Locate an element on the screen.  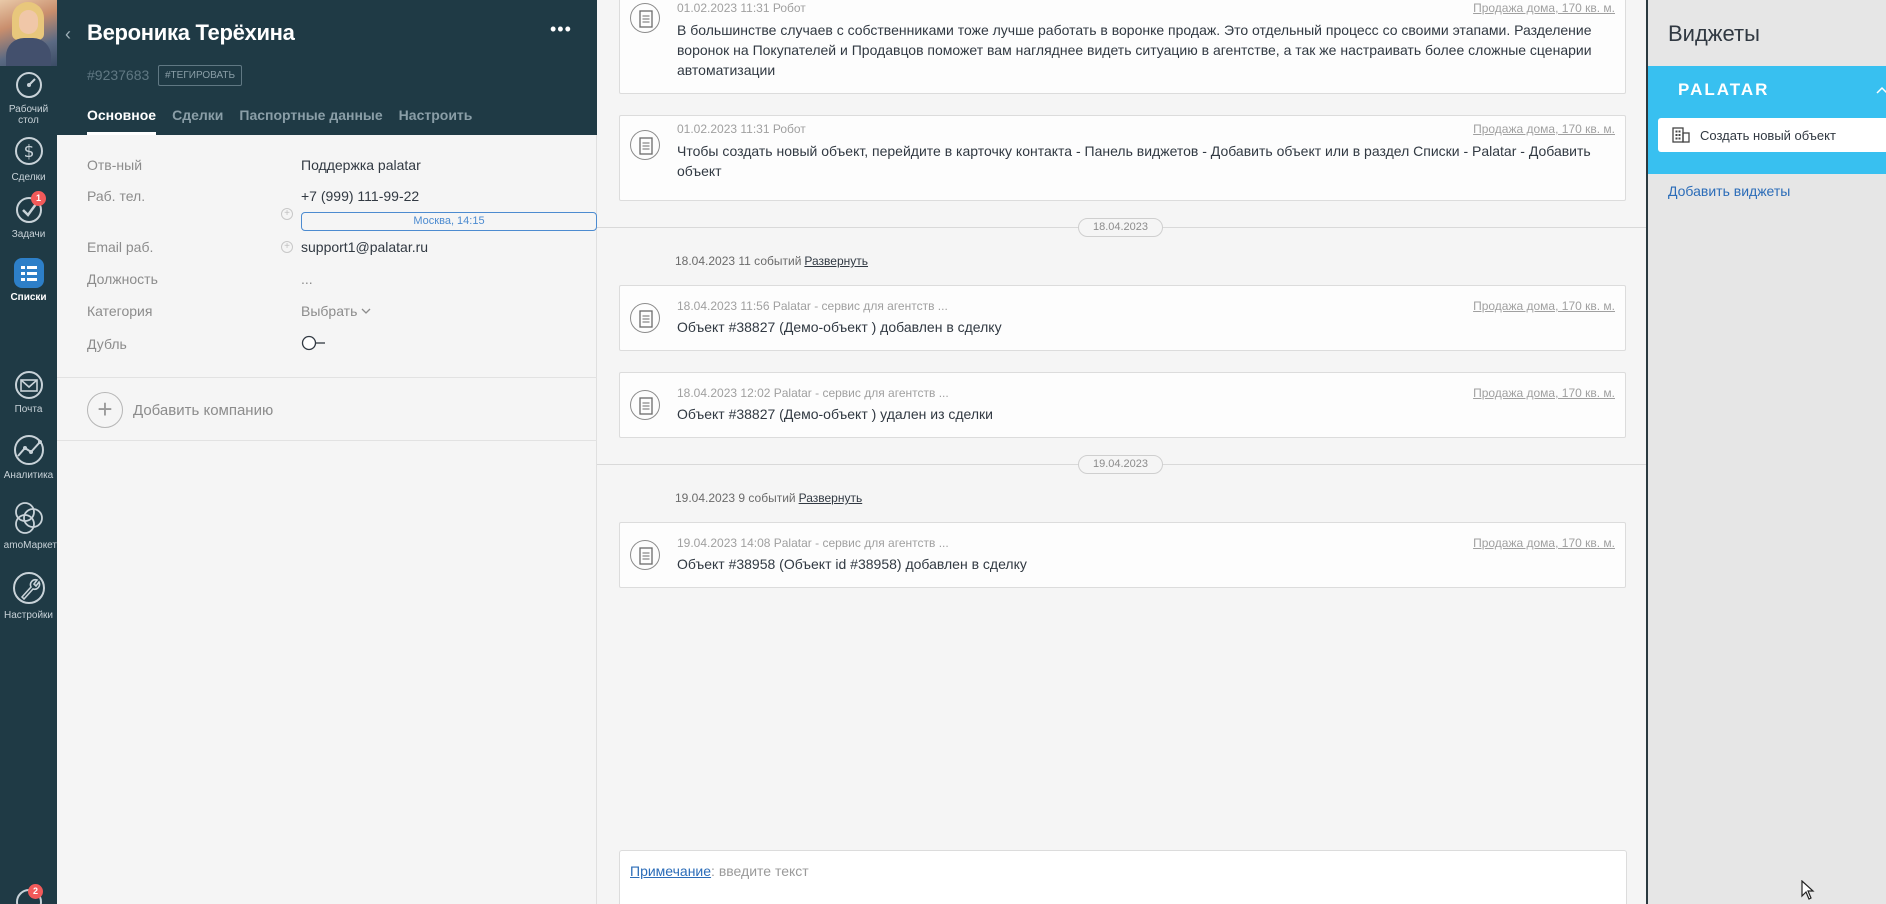
category-select: Выбрать is located at coordinates (336, 311).